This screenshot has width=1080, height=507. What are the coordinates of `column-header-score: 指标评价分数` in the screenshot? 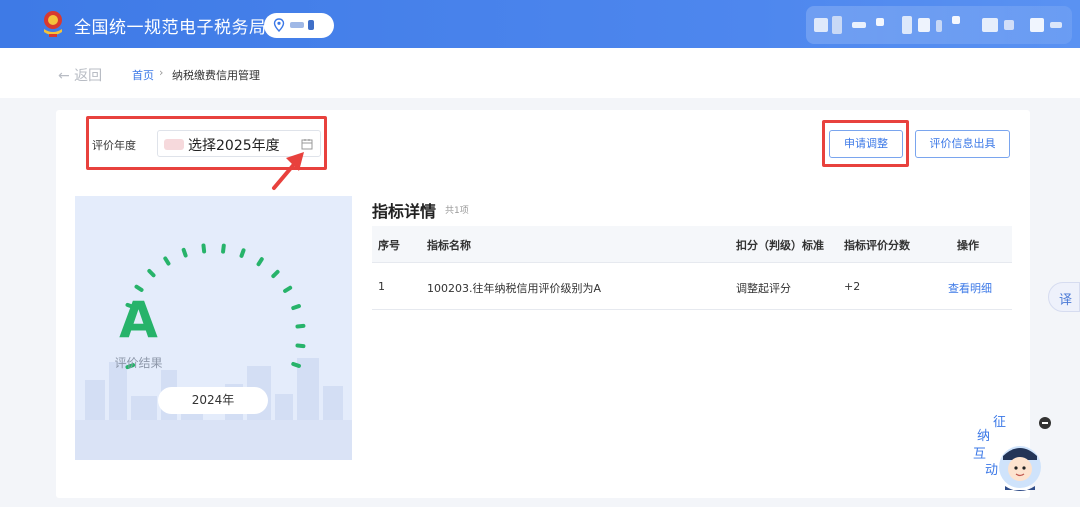 It's located at (877, 245).